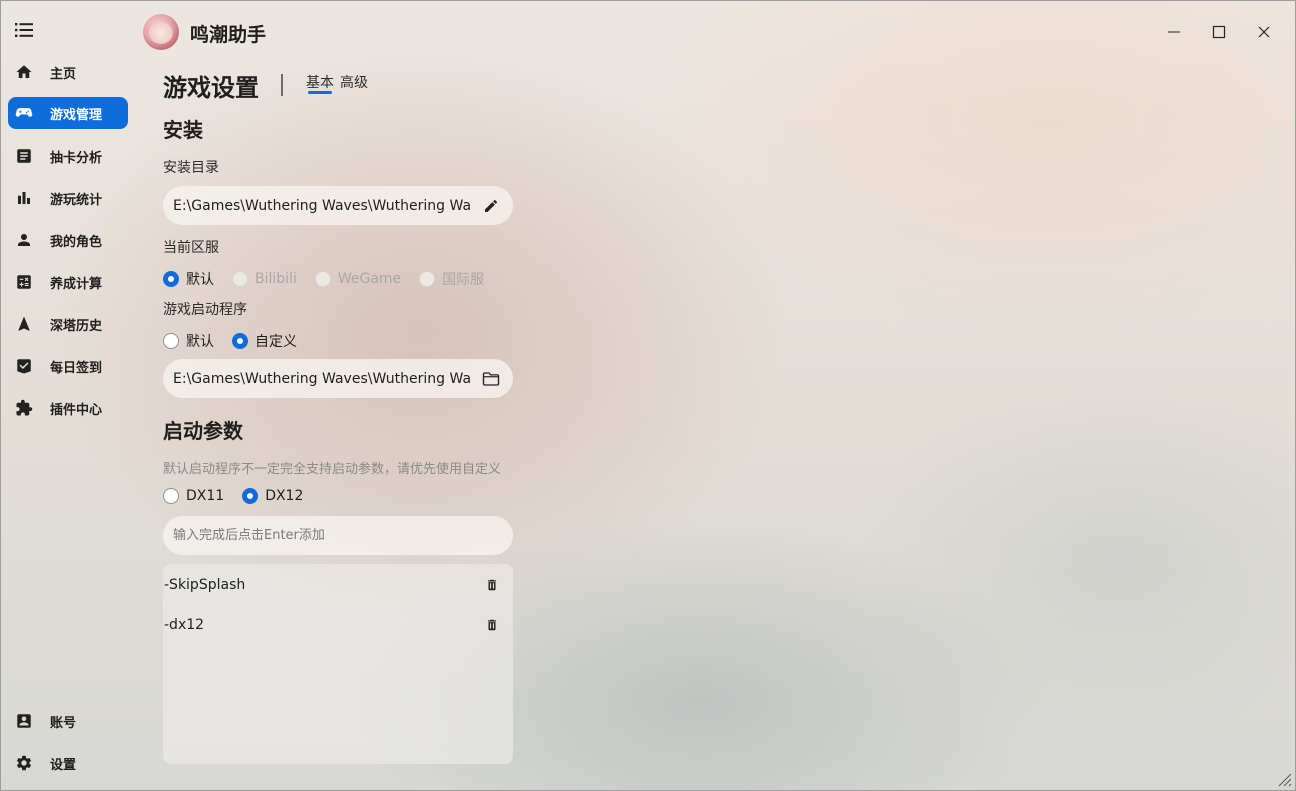 This screenshot has height=791, width=1296. What do you see at coordinates (24, 763) in the screenshot?
I see `gear-icon` at bounding box center [24, 763].